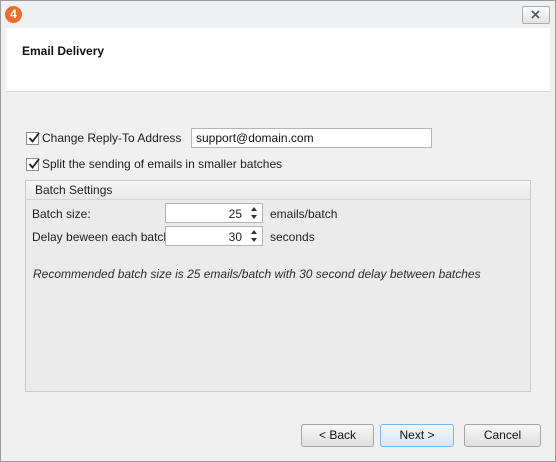  Describe the element at coordinates (214, 236) in the screenshot. I see `delay-spinner: 30` at that location.